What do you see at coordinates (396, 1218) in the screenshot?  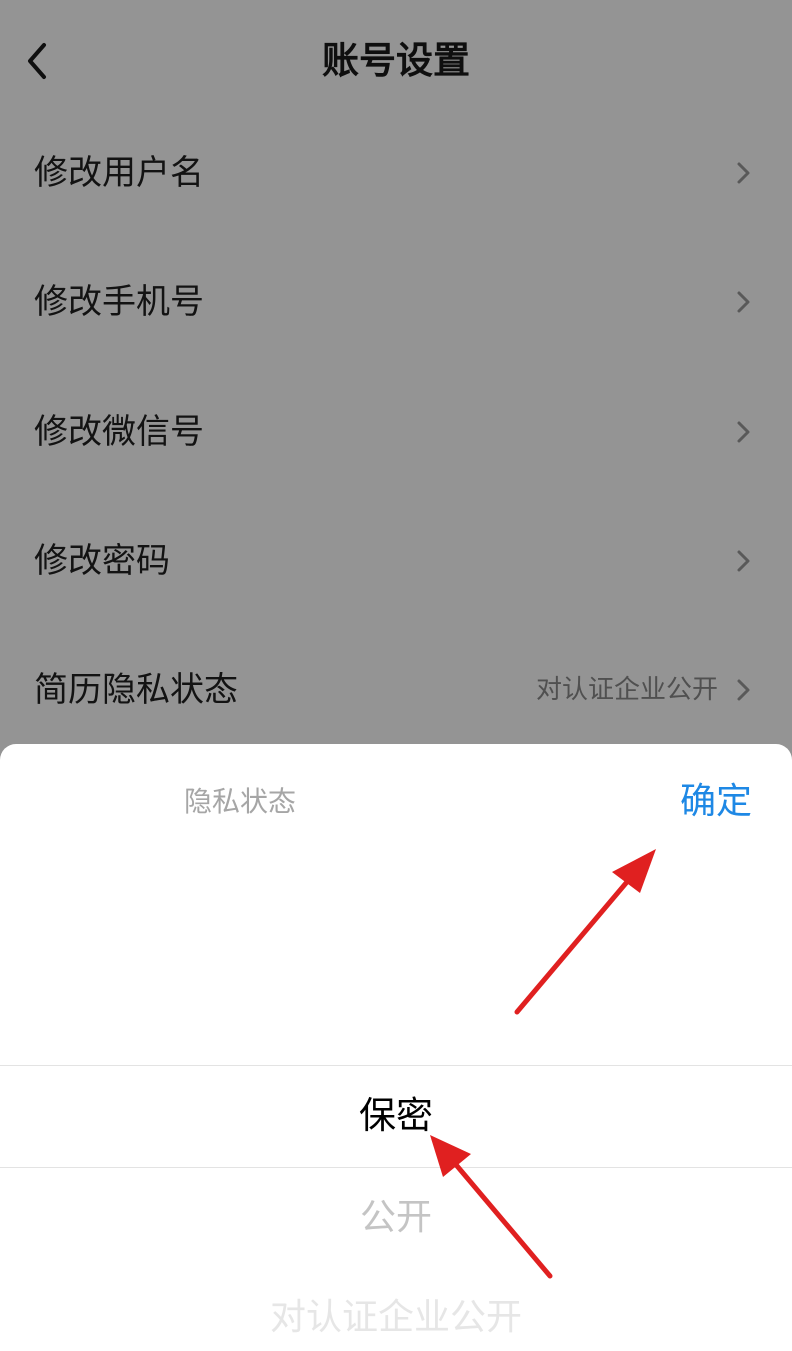 I see `picker-option-public: 公开` at bounding box center [396, 1218].